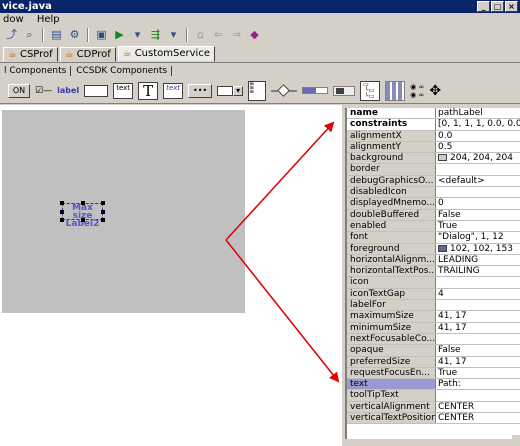 The image size is (520, 446). What do you see at coordinates (29, 35) in the screenshot?
I see `find-icon: ⌕` at bounding box center [29, 35].